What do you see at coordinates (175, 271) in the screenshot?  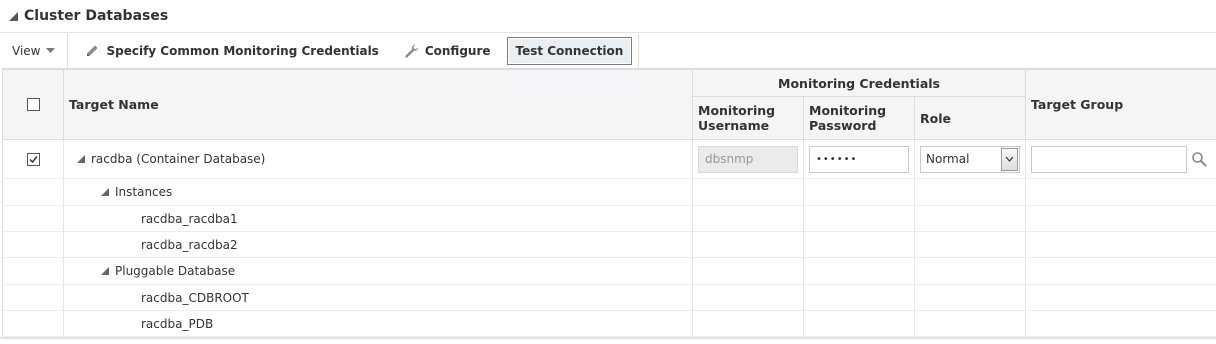 I see `target-name: Pluggable Database` at bounding box center [175, 271].